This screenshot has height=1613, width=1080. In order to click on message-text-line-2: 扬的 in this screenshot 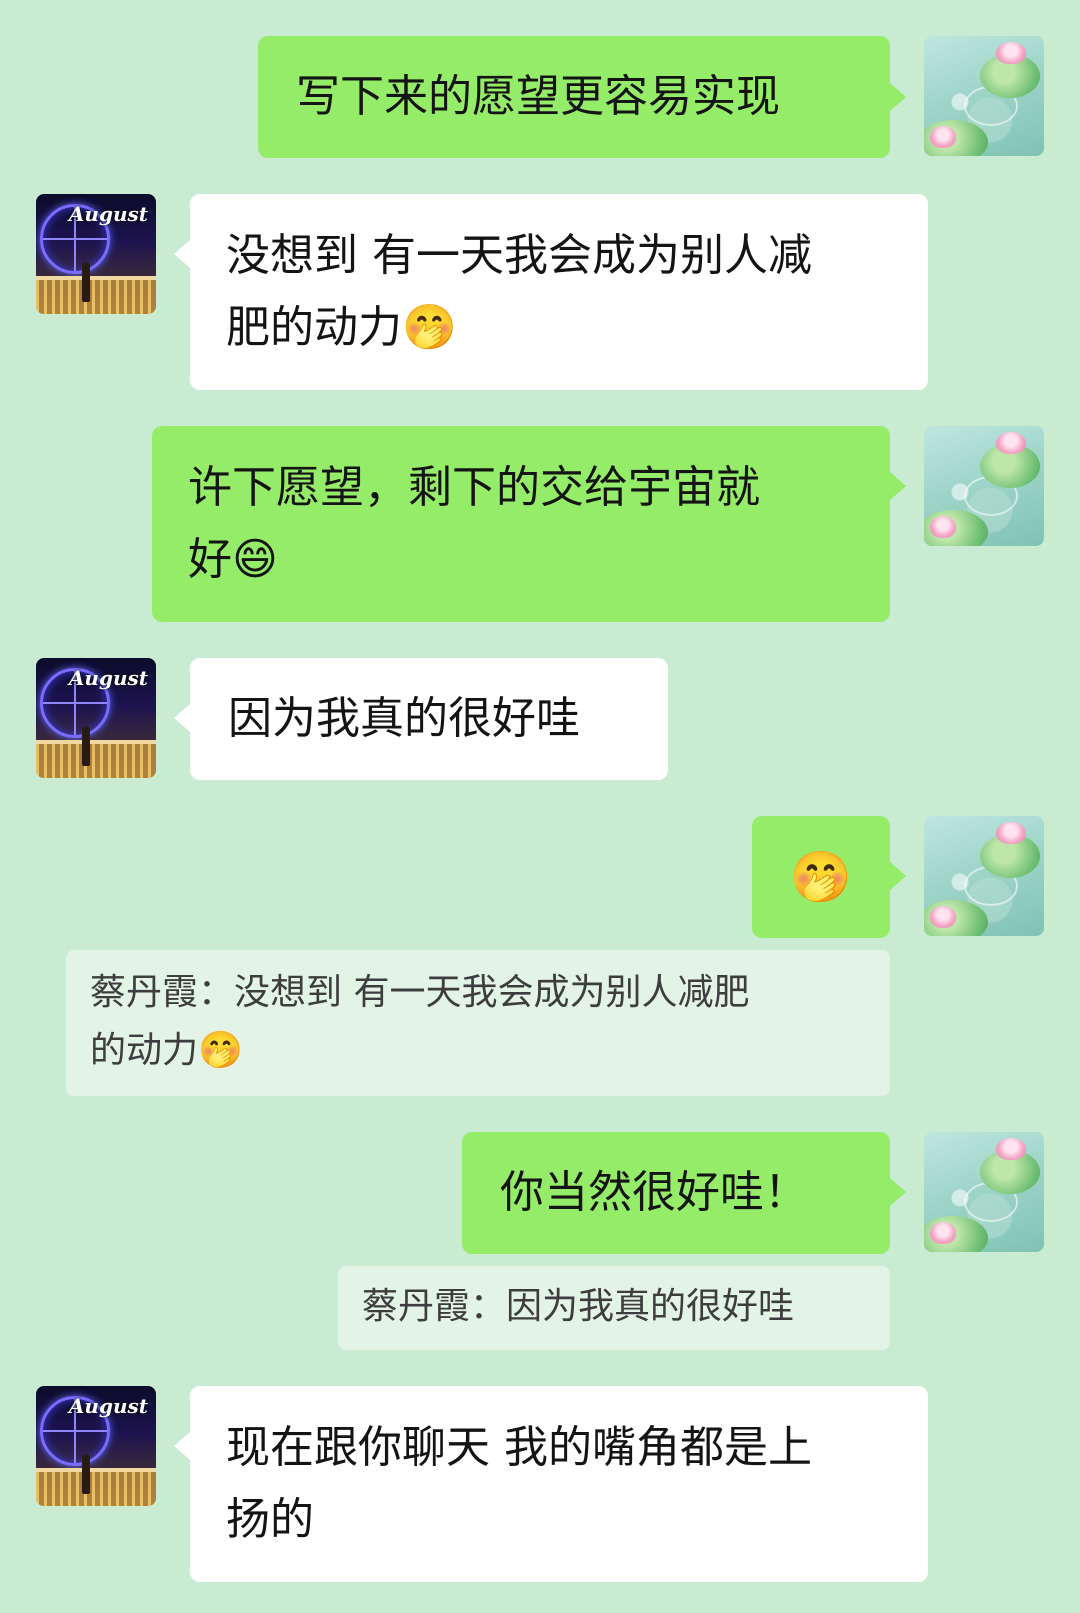, I will do `click(270, 1519)`.